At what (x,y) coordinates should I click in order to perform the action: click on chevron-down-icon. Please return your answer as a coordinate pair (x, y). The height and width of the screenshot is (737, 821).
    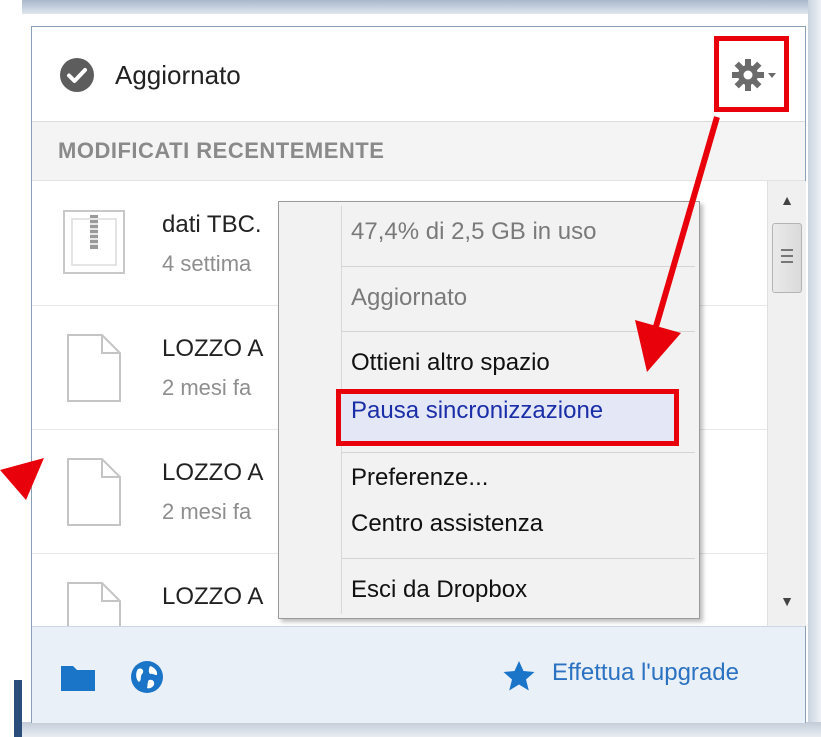
    Looking at the image, I should click on (772, 75).